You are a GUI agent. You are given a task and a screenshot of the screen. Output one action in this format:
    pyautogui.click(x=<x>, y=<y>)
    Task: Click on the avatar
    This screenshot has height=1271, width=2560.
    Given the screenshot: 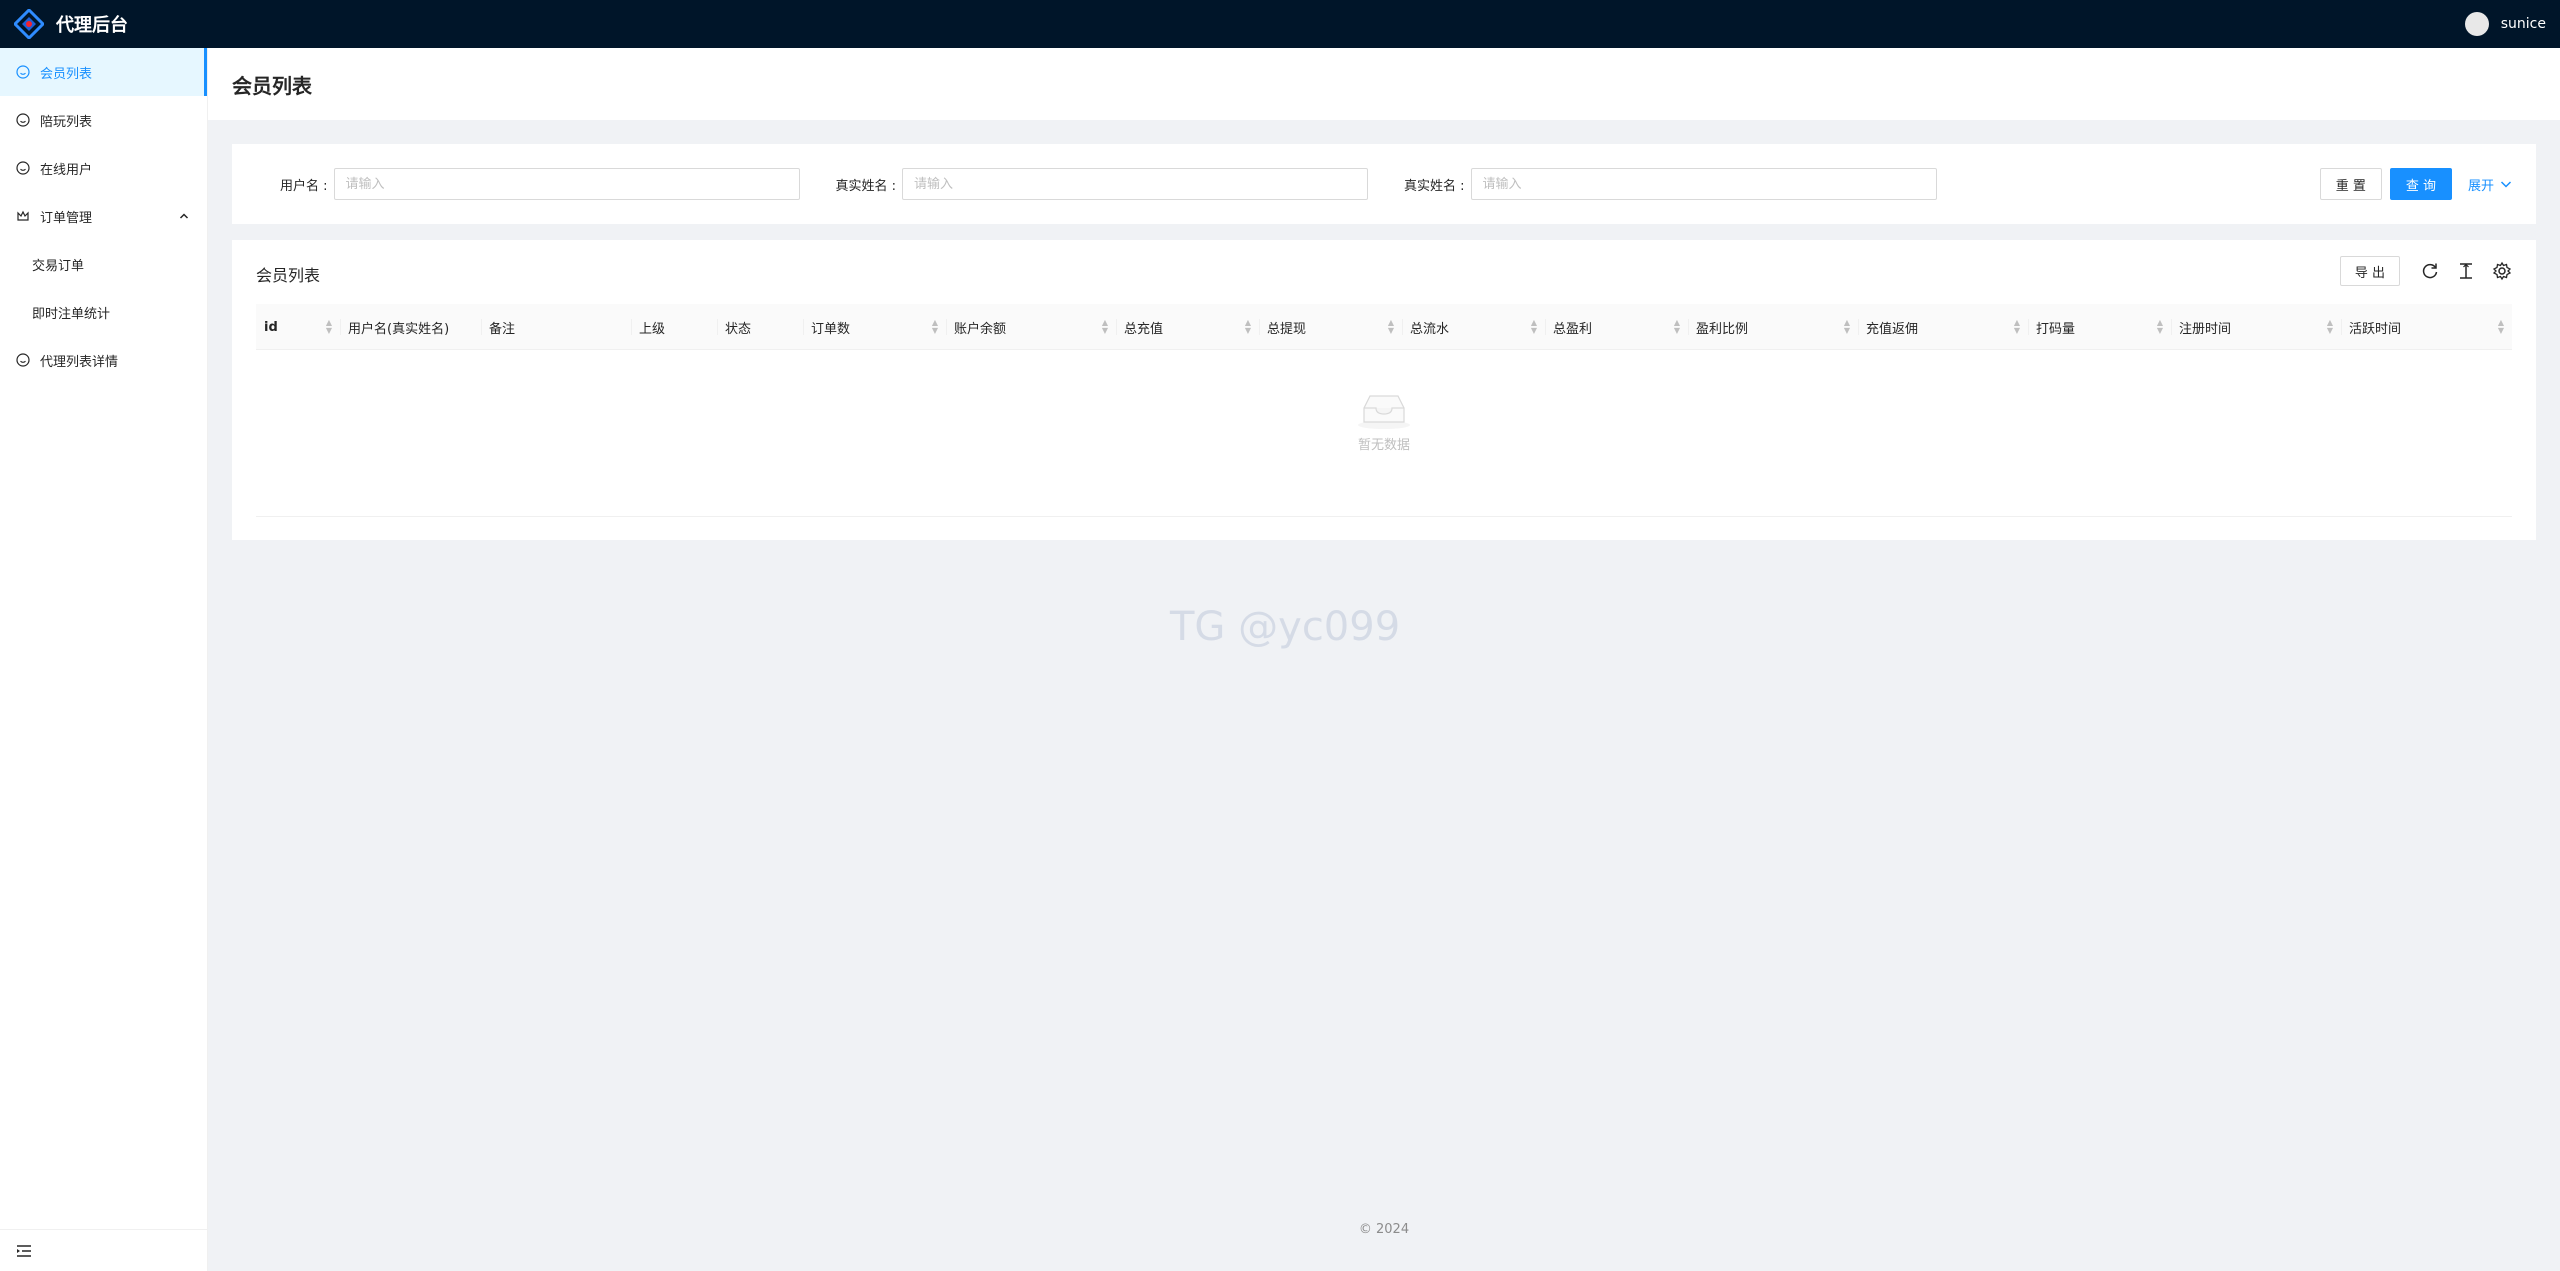 What is the action you would take?
    pyautogui.click(x=2476, y=24)
    